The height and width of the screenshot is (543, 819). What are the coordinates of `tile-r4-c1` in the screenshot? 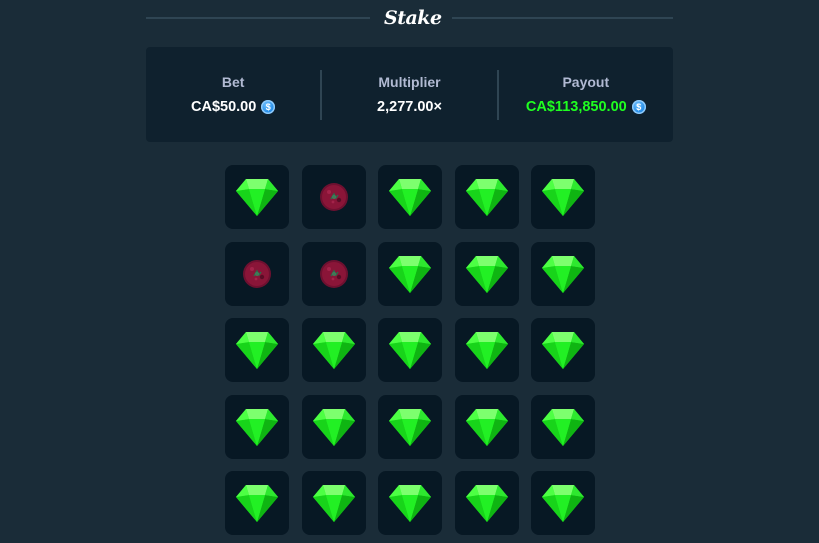 It's located at (257, 426).